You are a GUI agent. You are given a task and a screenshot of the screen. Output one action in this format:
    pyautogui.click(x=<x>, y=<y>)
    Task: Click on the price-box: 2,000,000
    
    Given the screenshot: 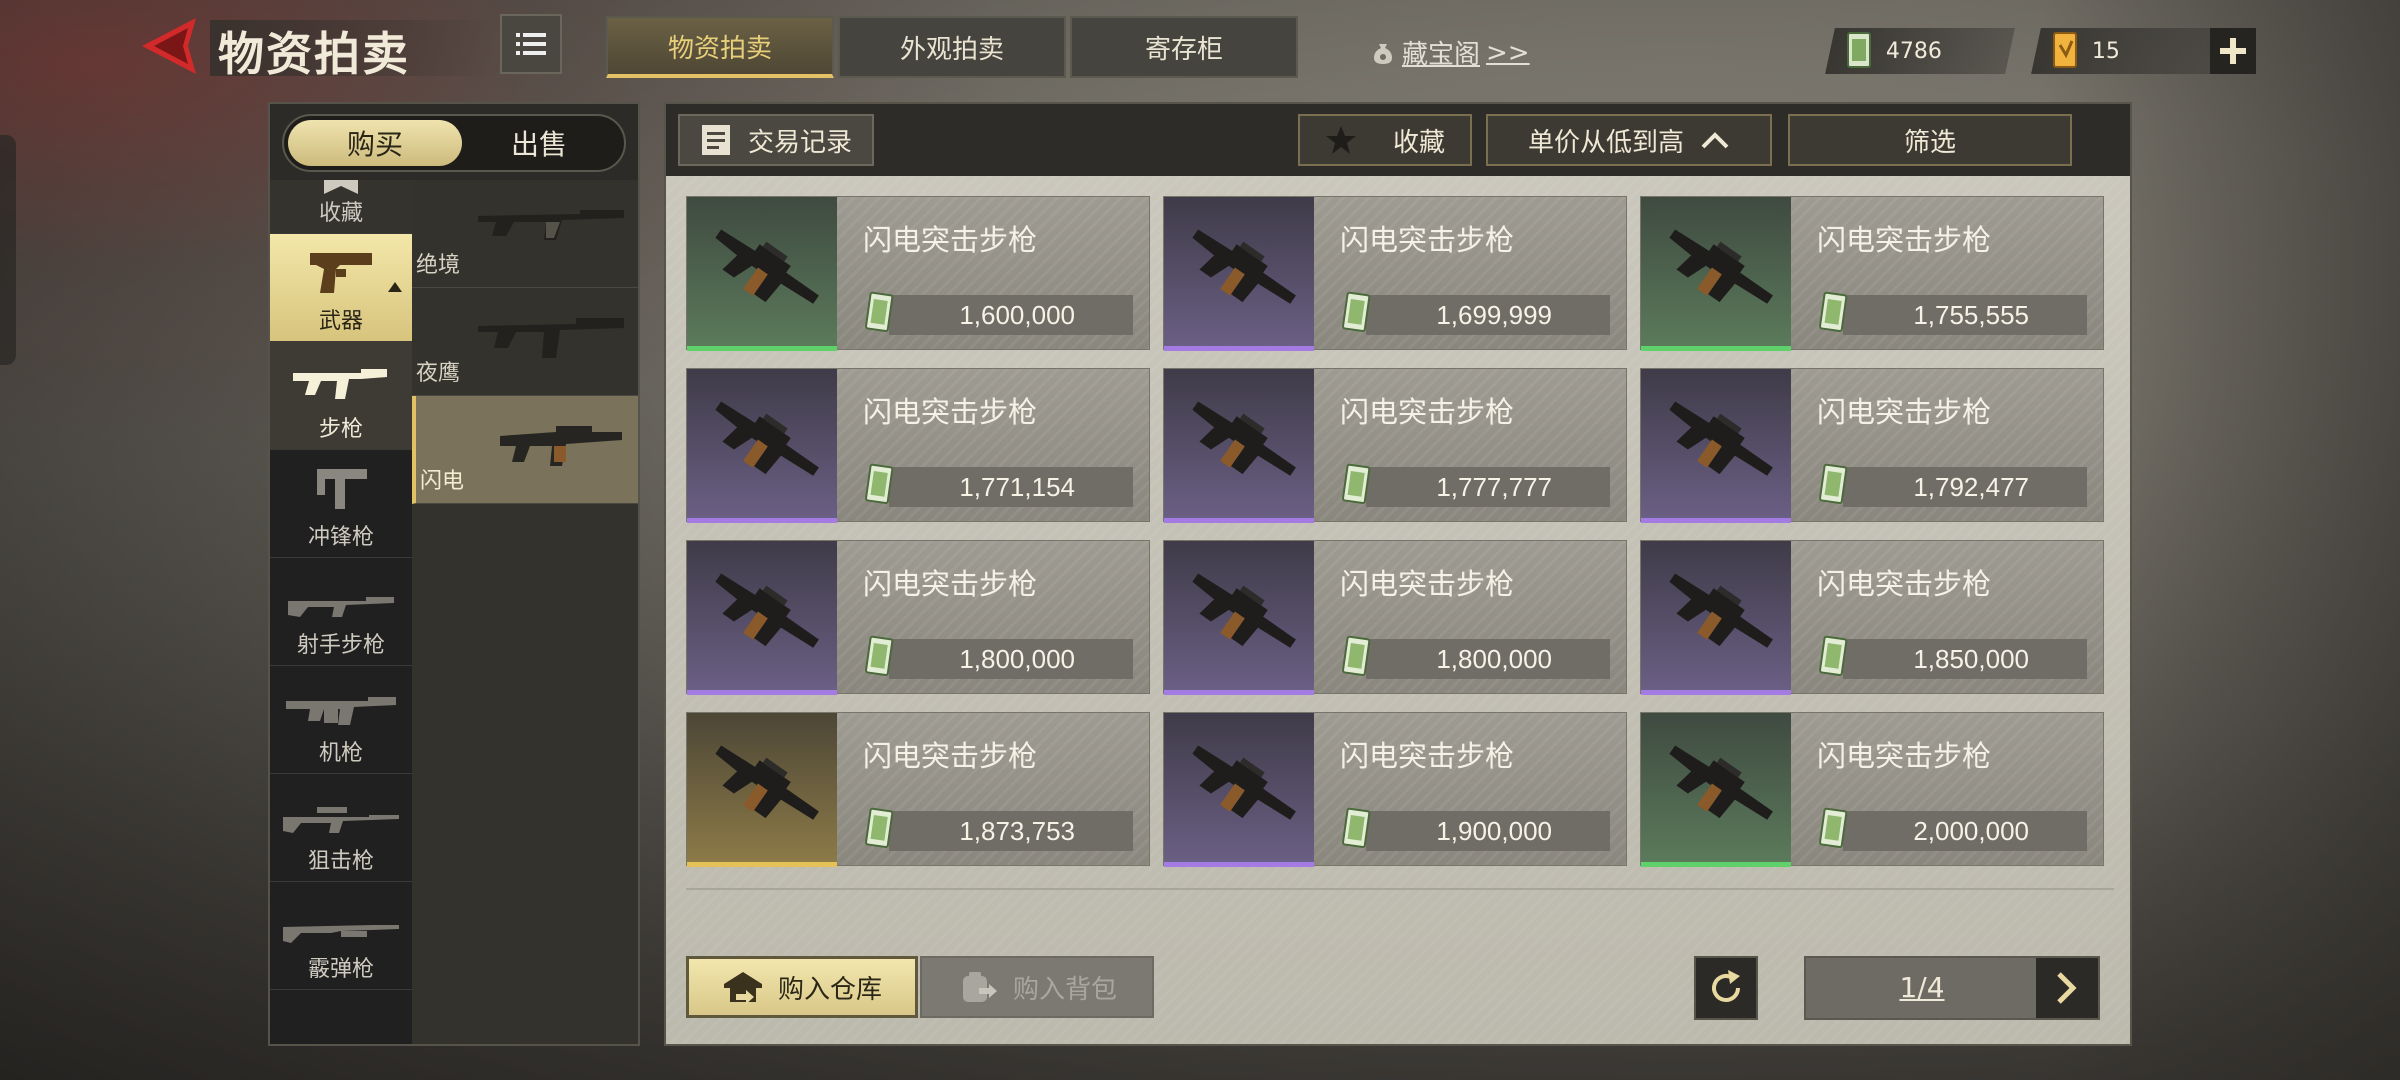 What is the action you would take?
    pyautogui.click(x=1965, y=831)
    